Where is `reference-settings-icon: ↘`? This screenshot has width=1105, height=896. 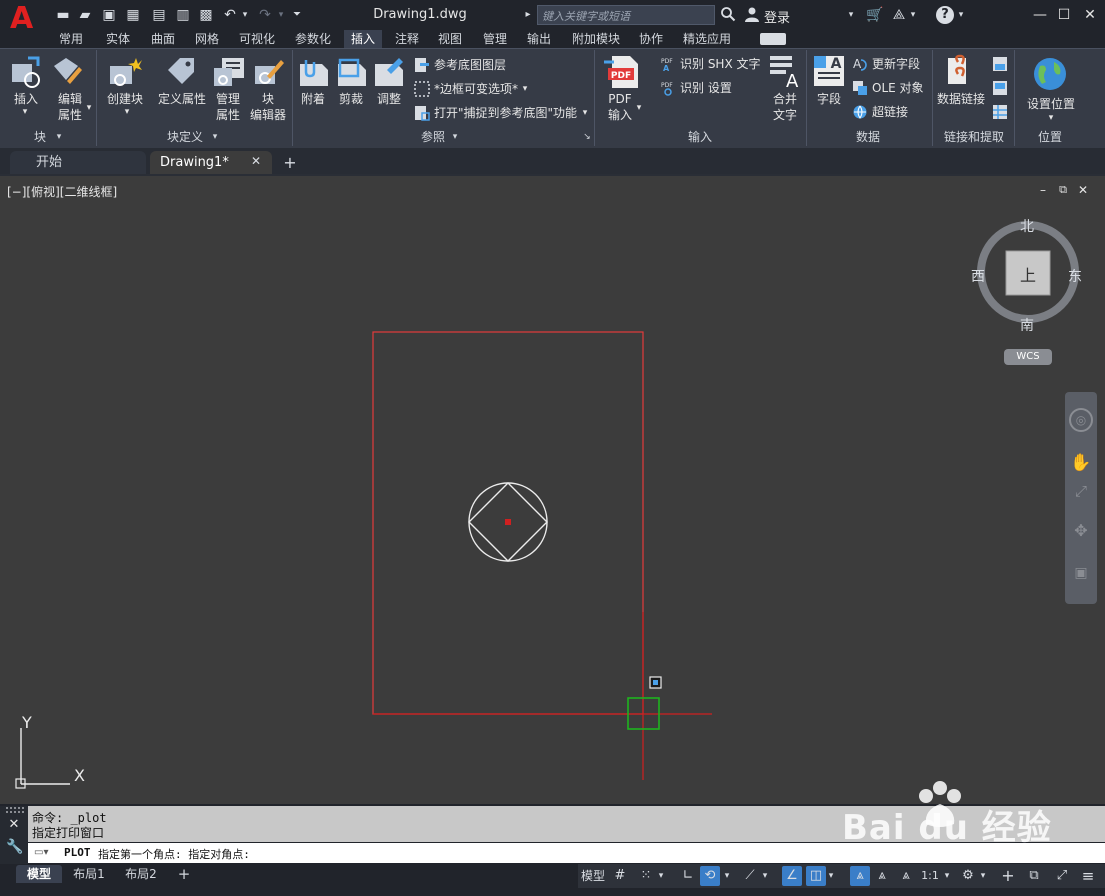 reference-settings-icon: ↘ is located at coordinates (587, 137).